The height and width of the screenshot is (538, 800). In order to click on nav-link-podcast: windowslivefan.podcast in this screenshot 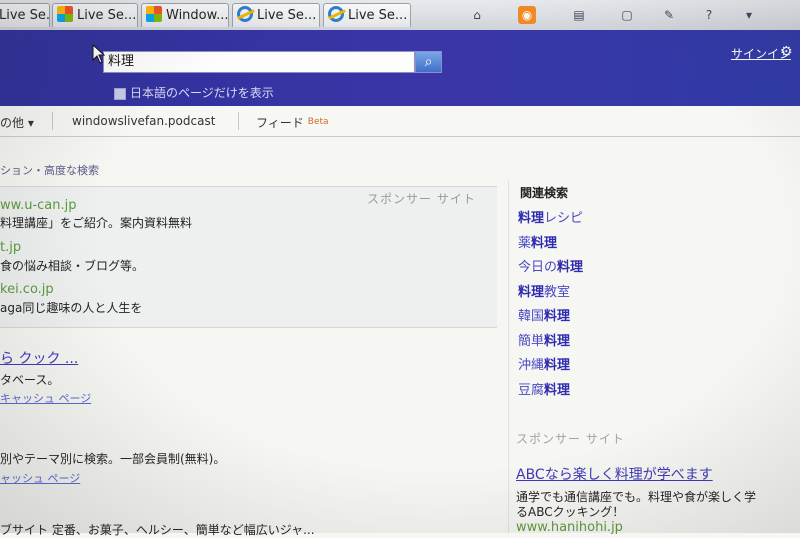, I will do `click(143, 121)`.